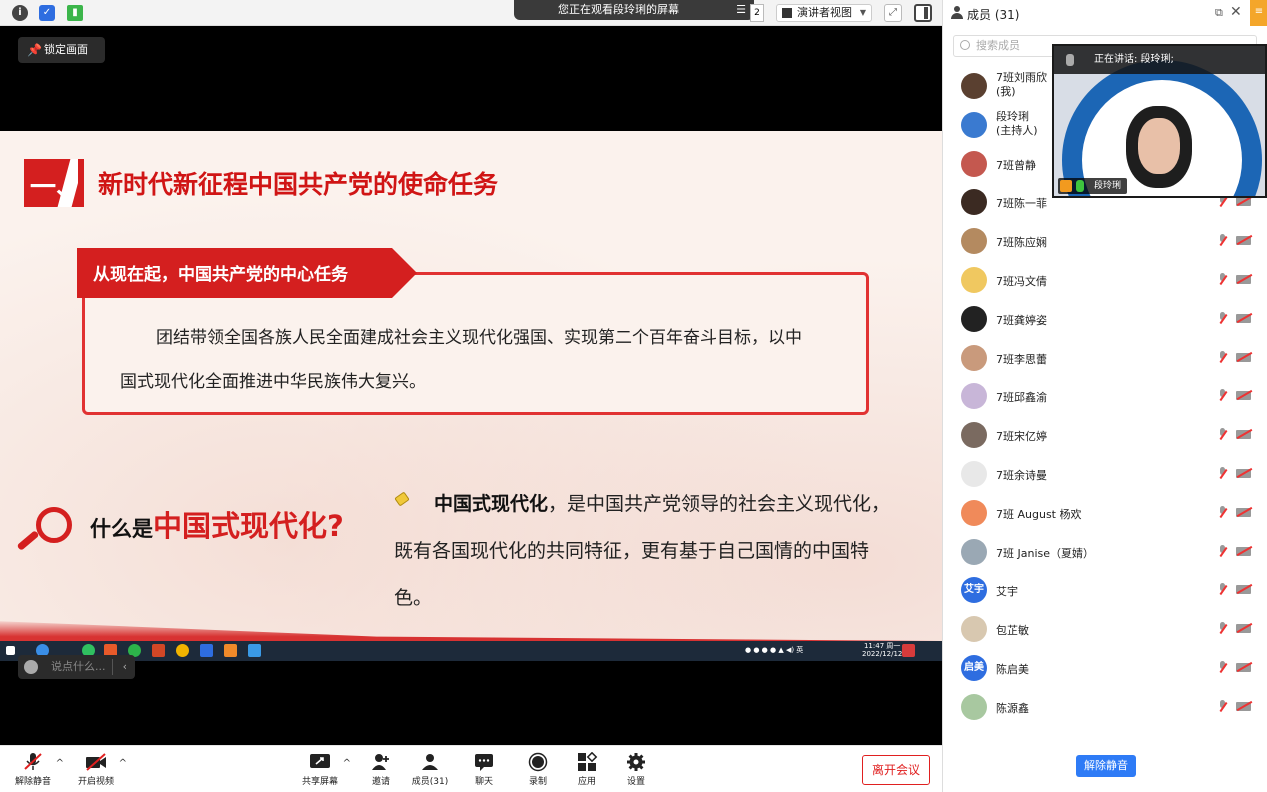 This screenshot has height=792, width=1267. What do you see at coordinates (741, 10) in the screenshot?
I see `banner-menu-icon: ☰` at bounding box center [741, 10].